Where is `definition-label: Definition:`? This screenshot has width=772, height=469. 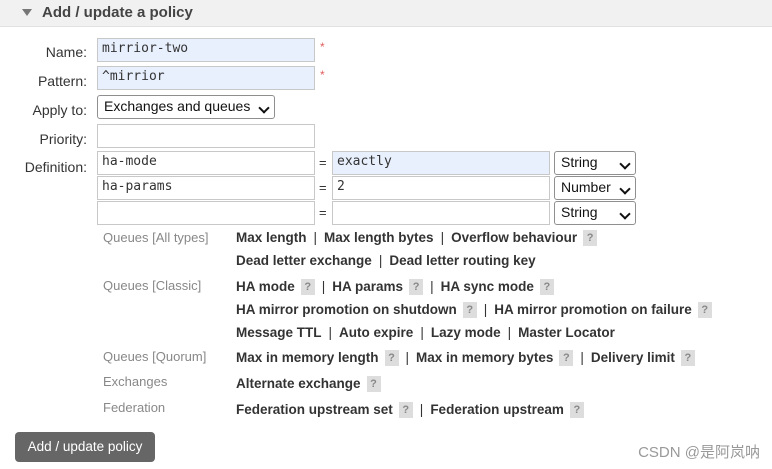
definition-label: Definition: is located at coordinates (55, 167).